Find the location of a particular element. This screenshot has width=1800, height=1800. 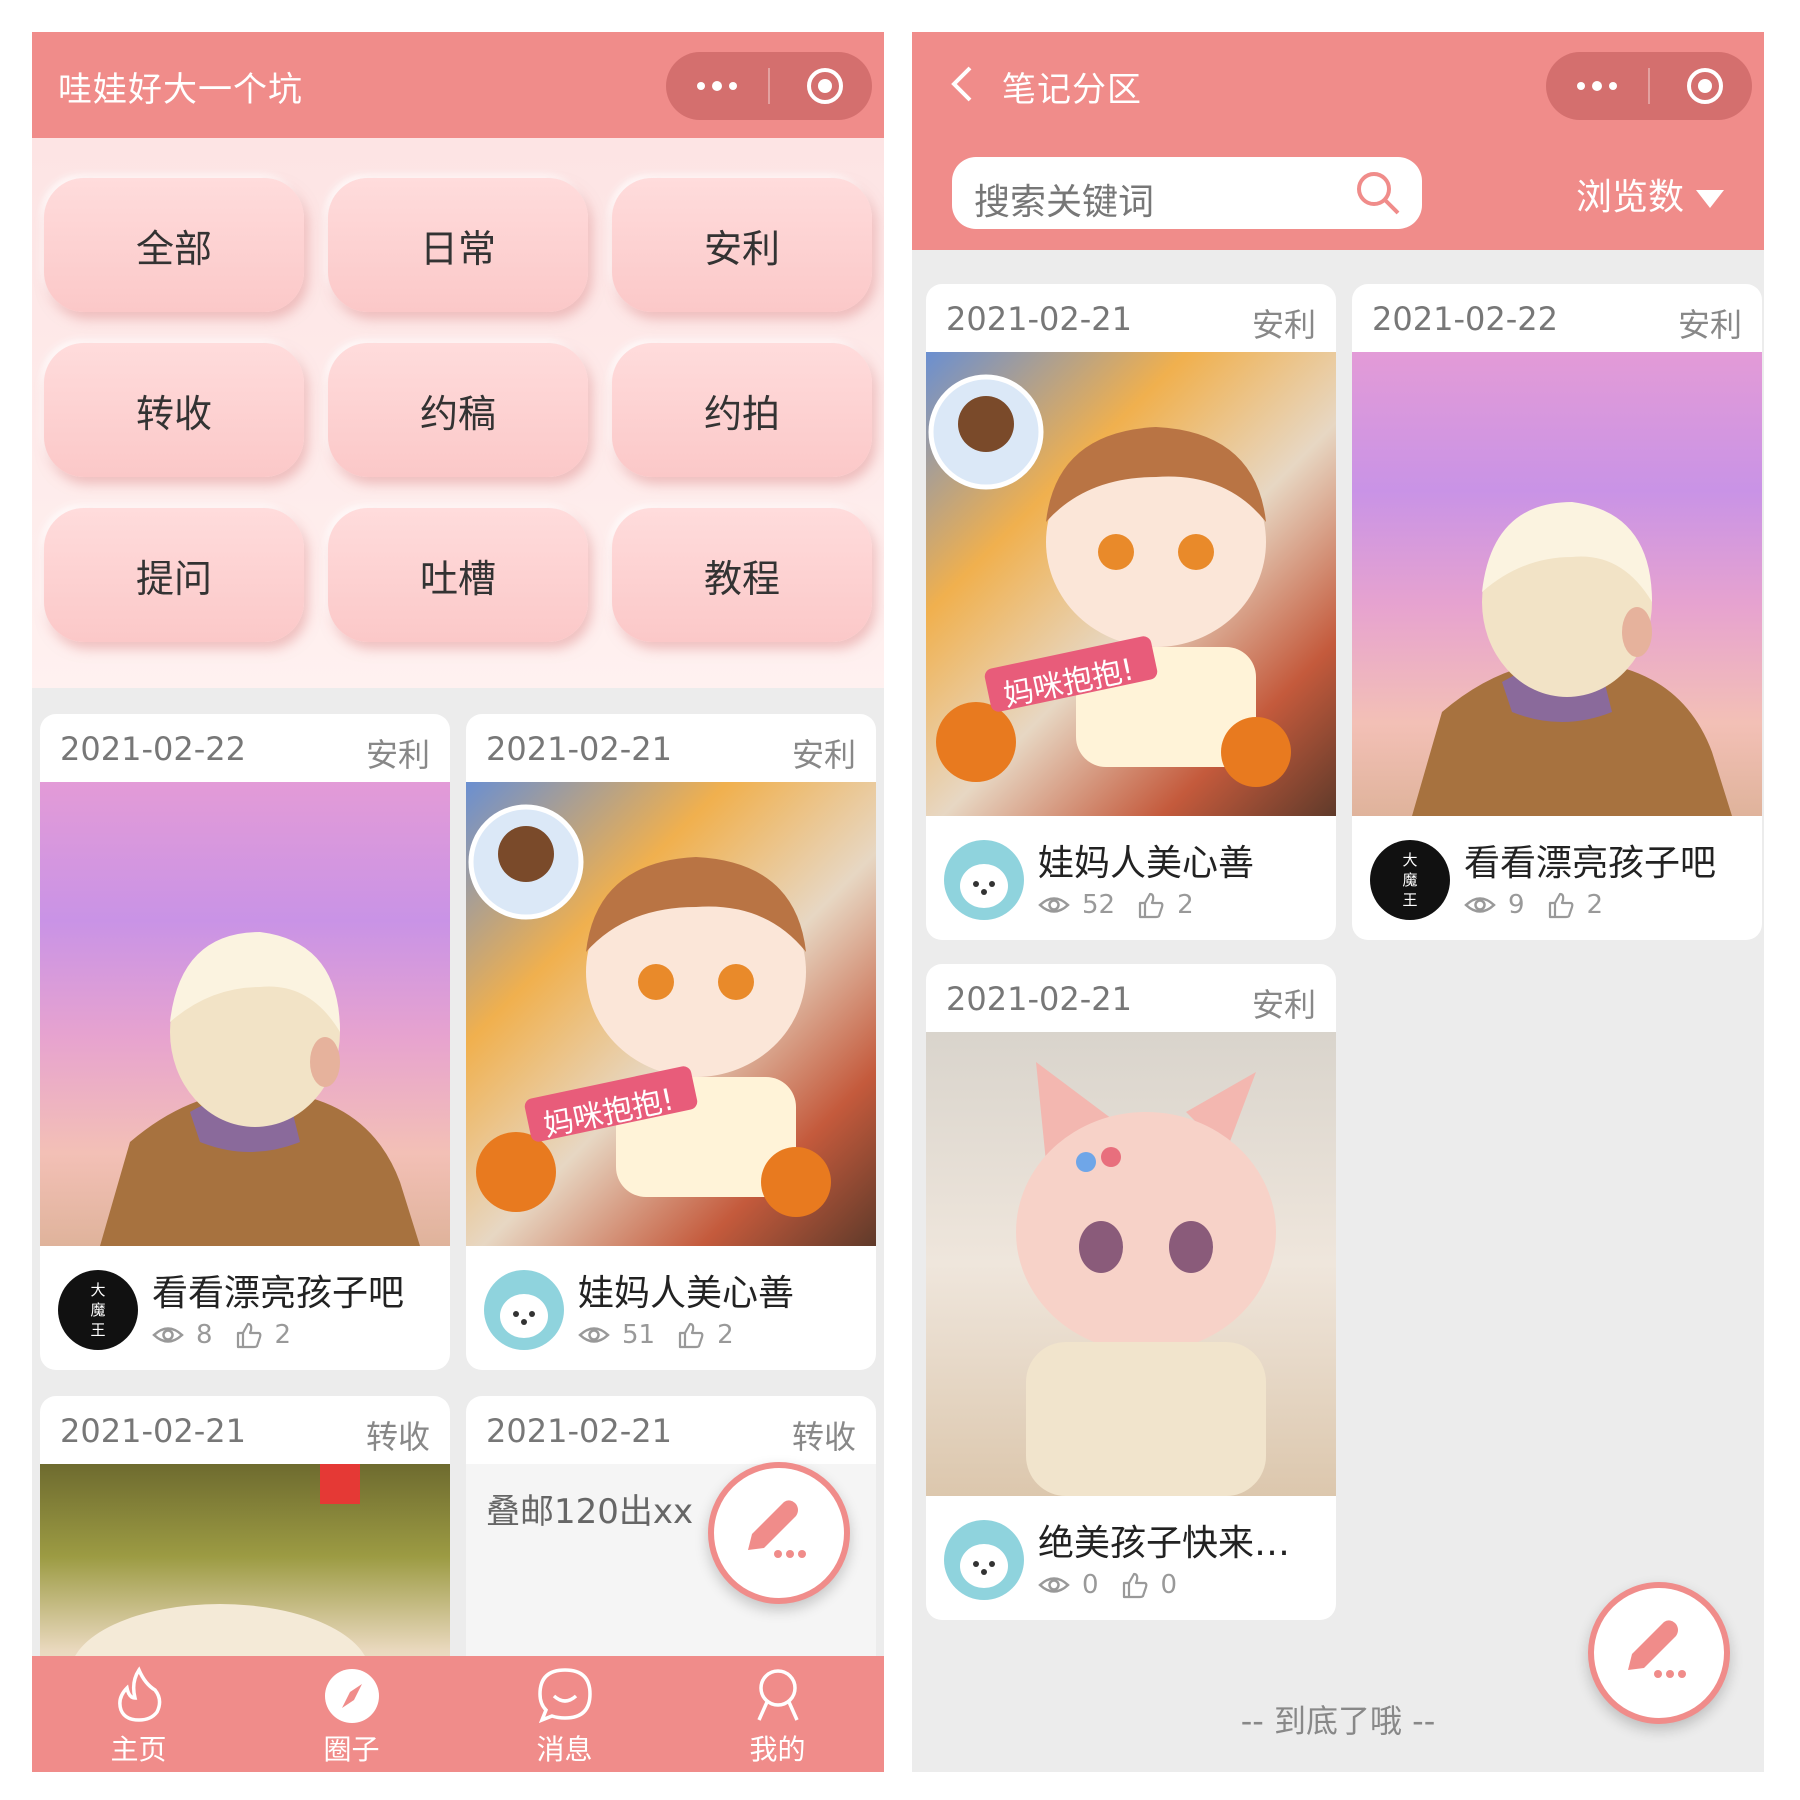

category-button: 日常 is located at coordinates (458, 245).